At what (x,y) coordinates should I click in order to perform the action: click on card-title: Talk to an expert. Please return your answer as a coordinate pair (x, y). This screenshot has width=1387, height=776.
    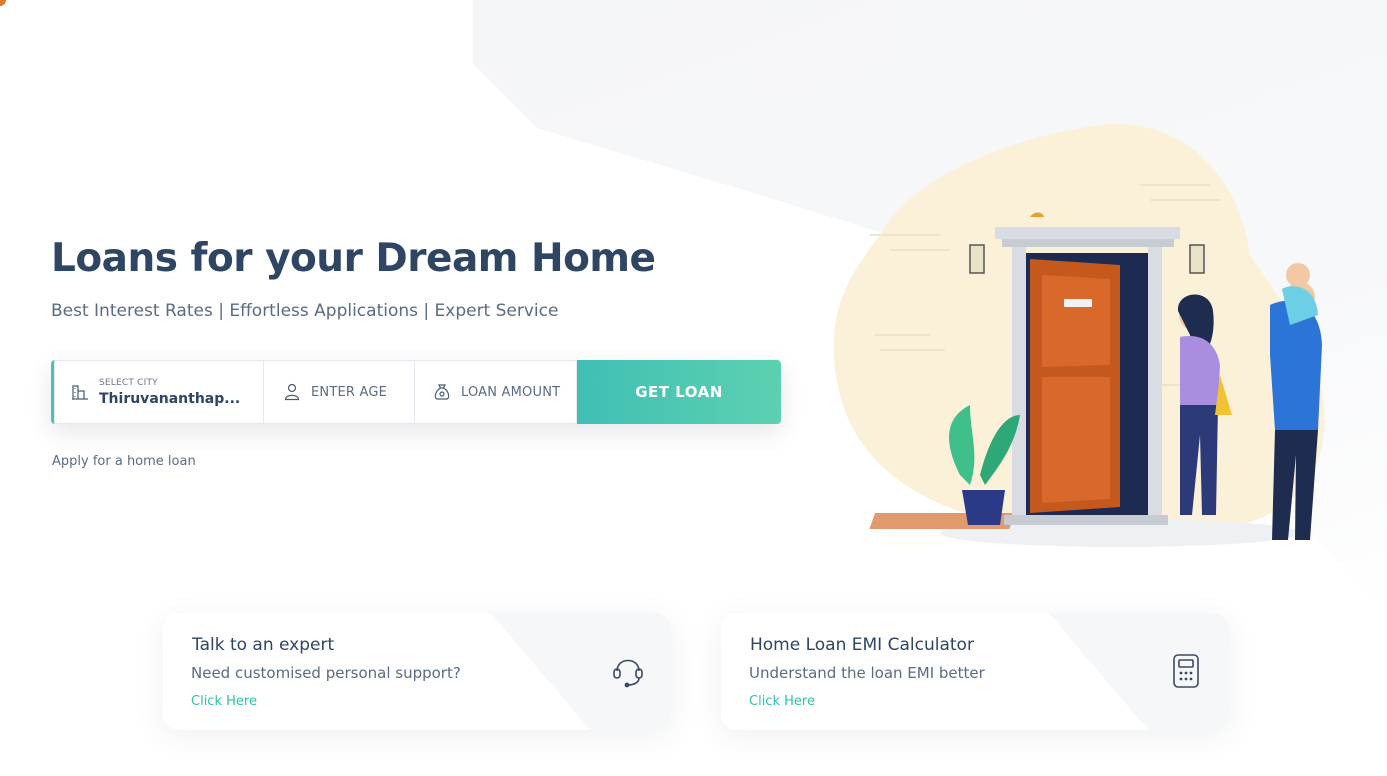
    Looking at the image, I should click on (263, 645).